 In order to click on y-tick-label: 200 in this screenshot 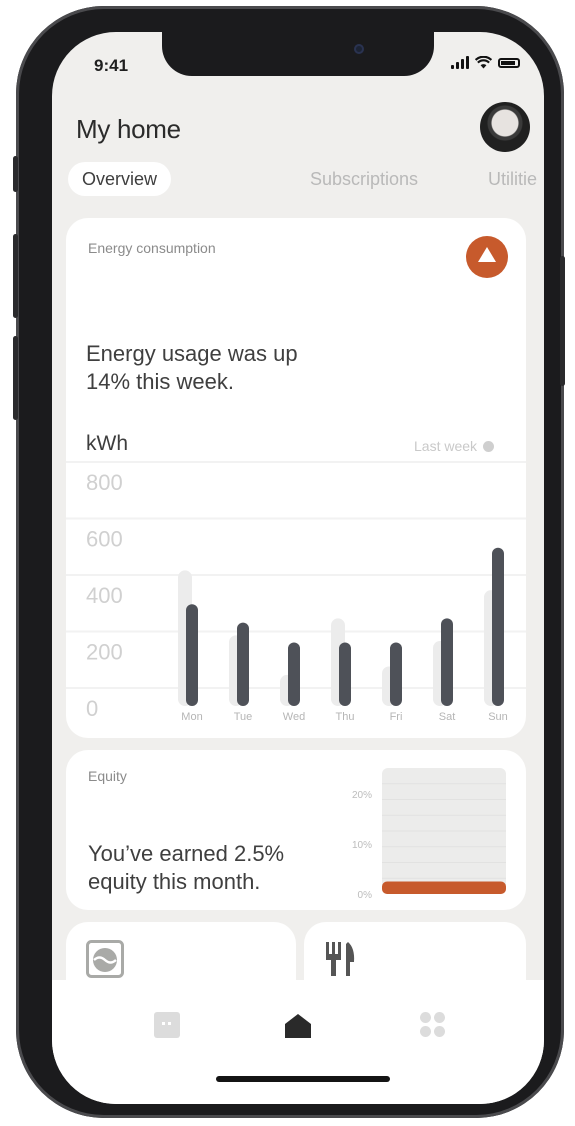, I will do `click(104, 652)`.